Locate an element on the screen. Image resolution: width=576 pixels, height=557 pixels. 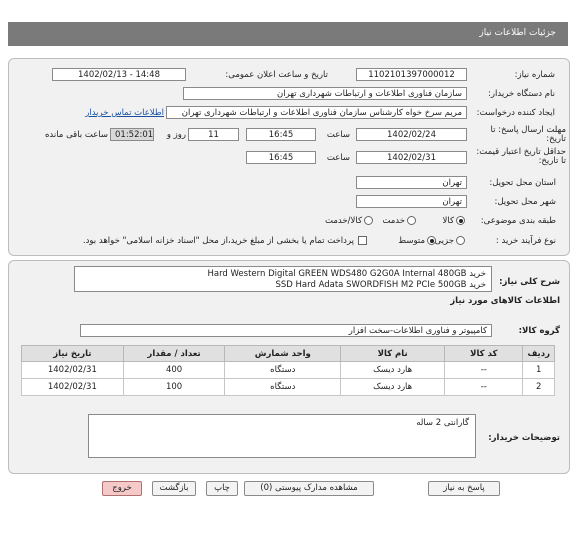
province-field: تهران is located at coordinates (411, 182).